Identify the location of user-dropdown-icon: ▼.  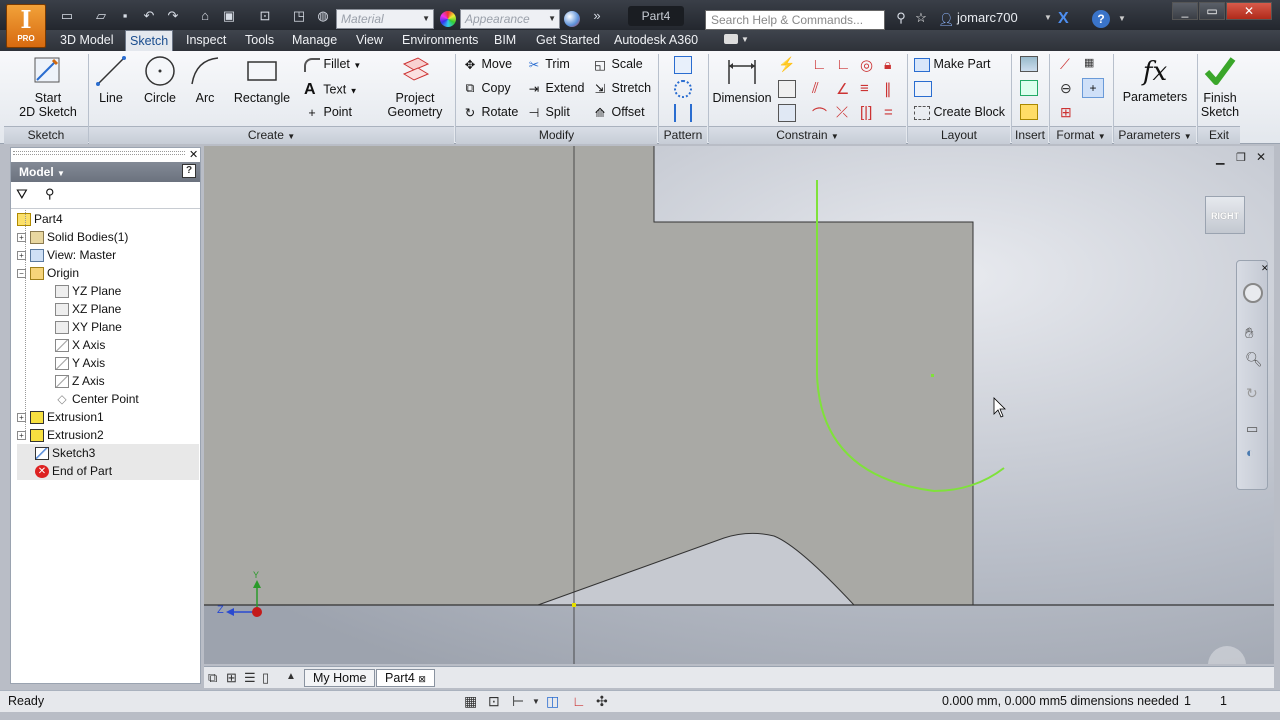
(1048, 17).